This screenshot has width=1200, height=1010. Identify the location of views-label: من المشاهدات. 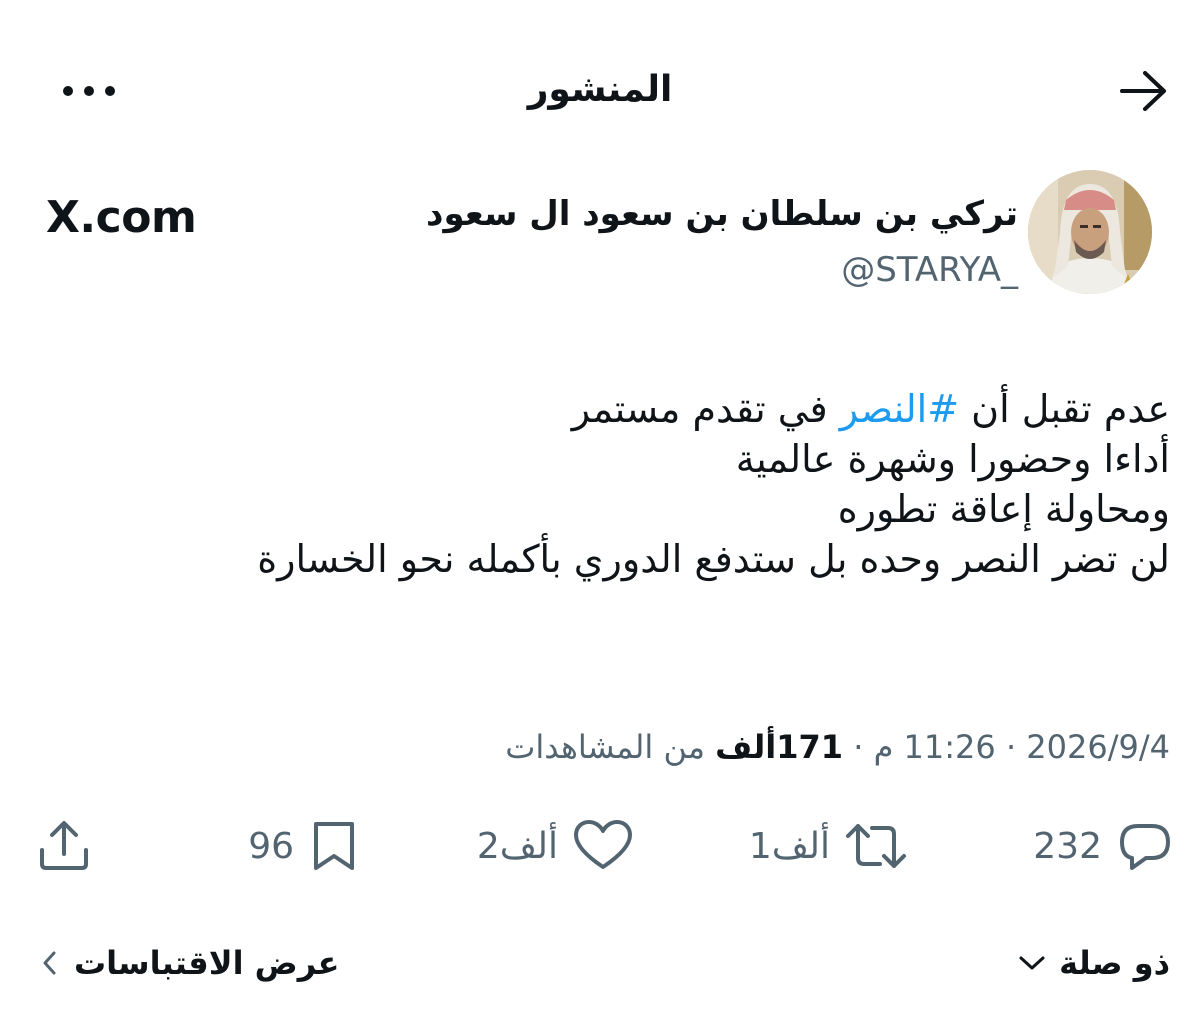
(610, 747).